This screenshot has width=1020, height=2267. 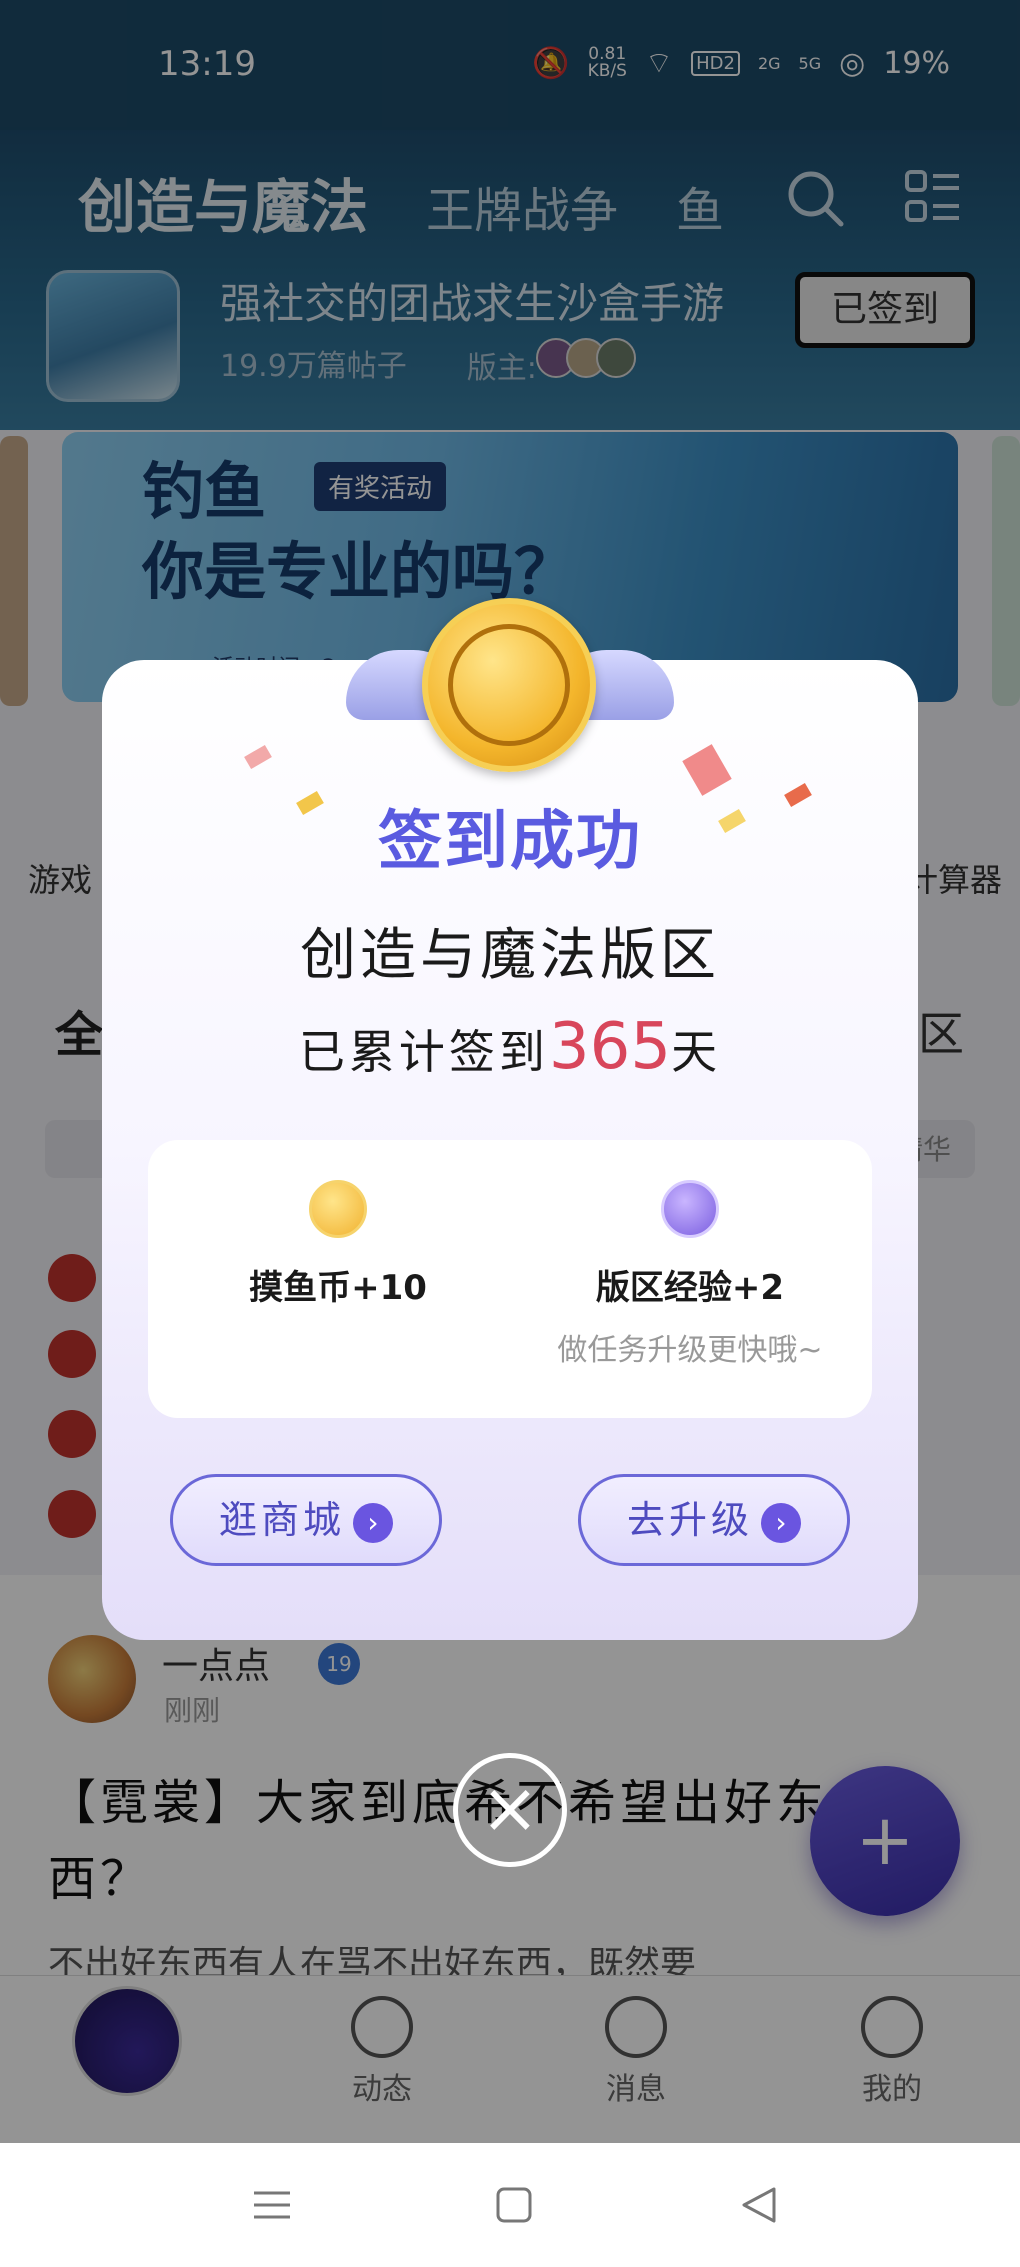 What do you see at coordinates (338, 1244) in the screenshot?
I see `reward-coins: 摸鱼币+10` at bounding box center [338, 1244].